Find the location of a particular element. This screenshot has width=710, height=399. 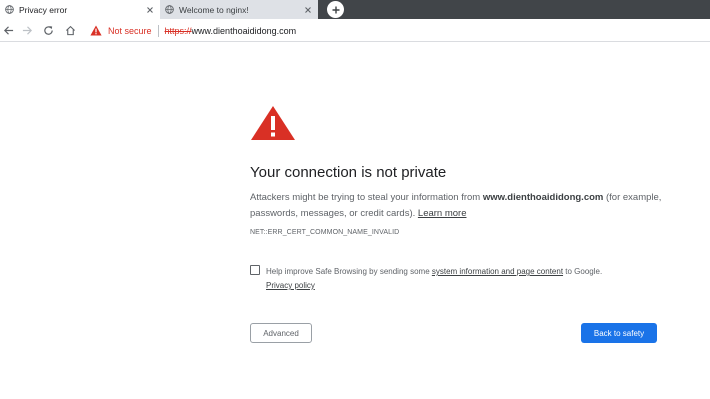

forward-button is located at coordinates (27, 30).